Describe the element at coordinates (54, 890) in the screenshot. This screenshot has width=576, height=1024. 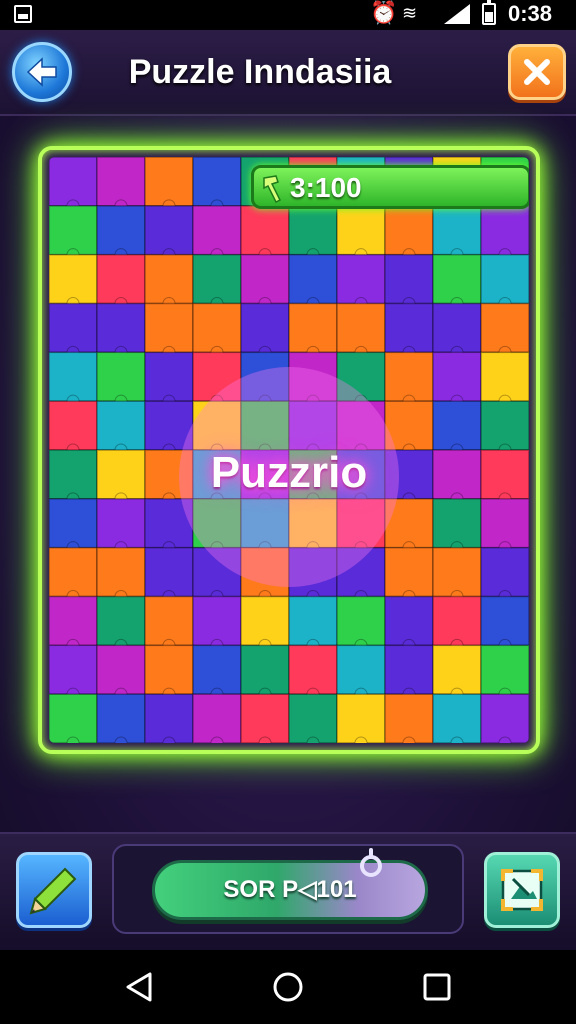
I see `pencil-button` at that location.